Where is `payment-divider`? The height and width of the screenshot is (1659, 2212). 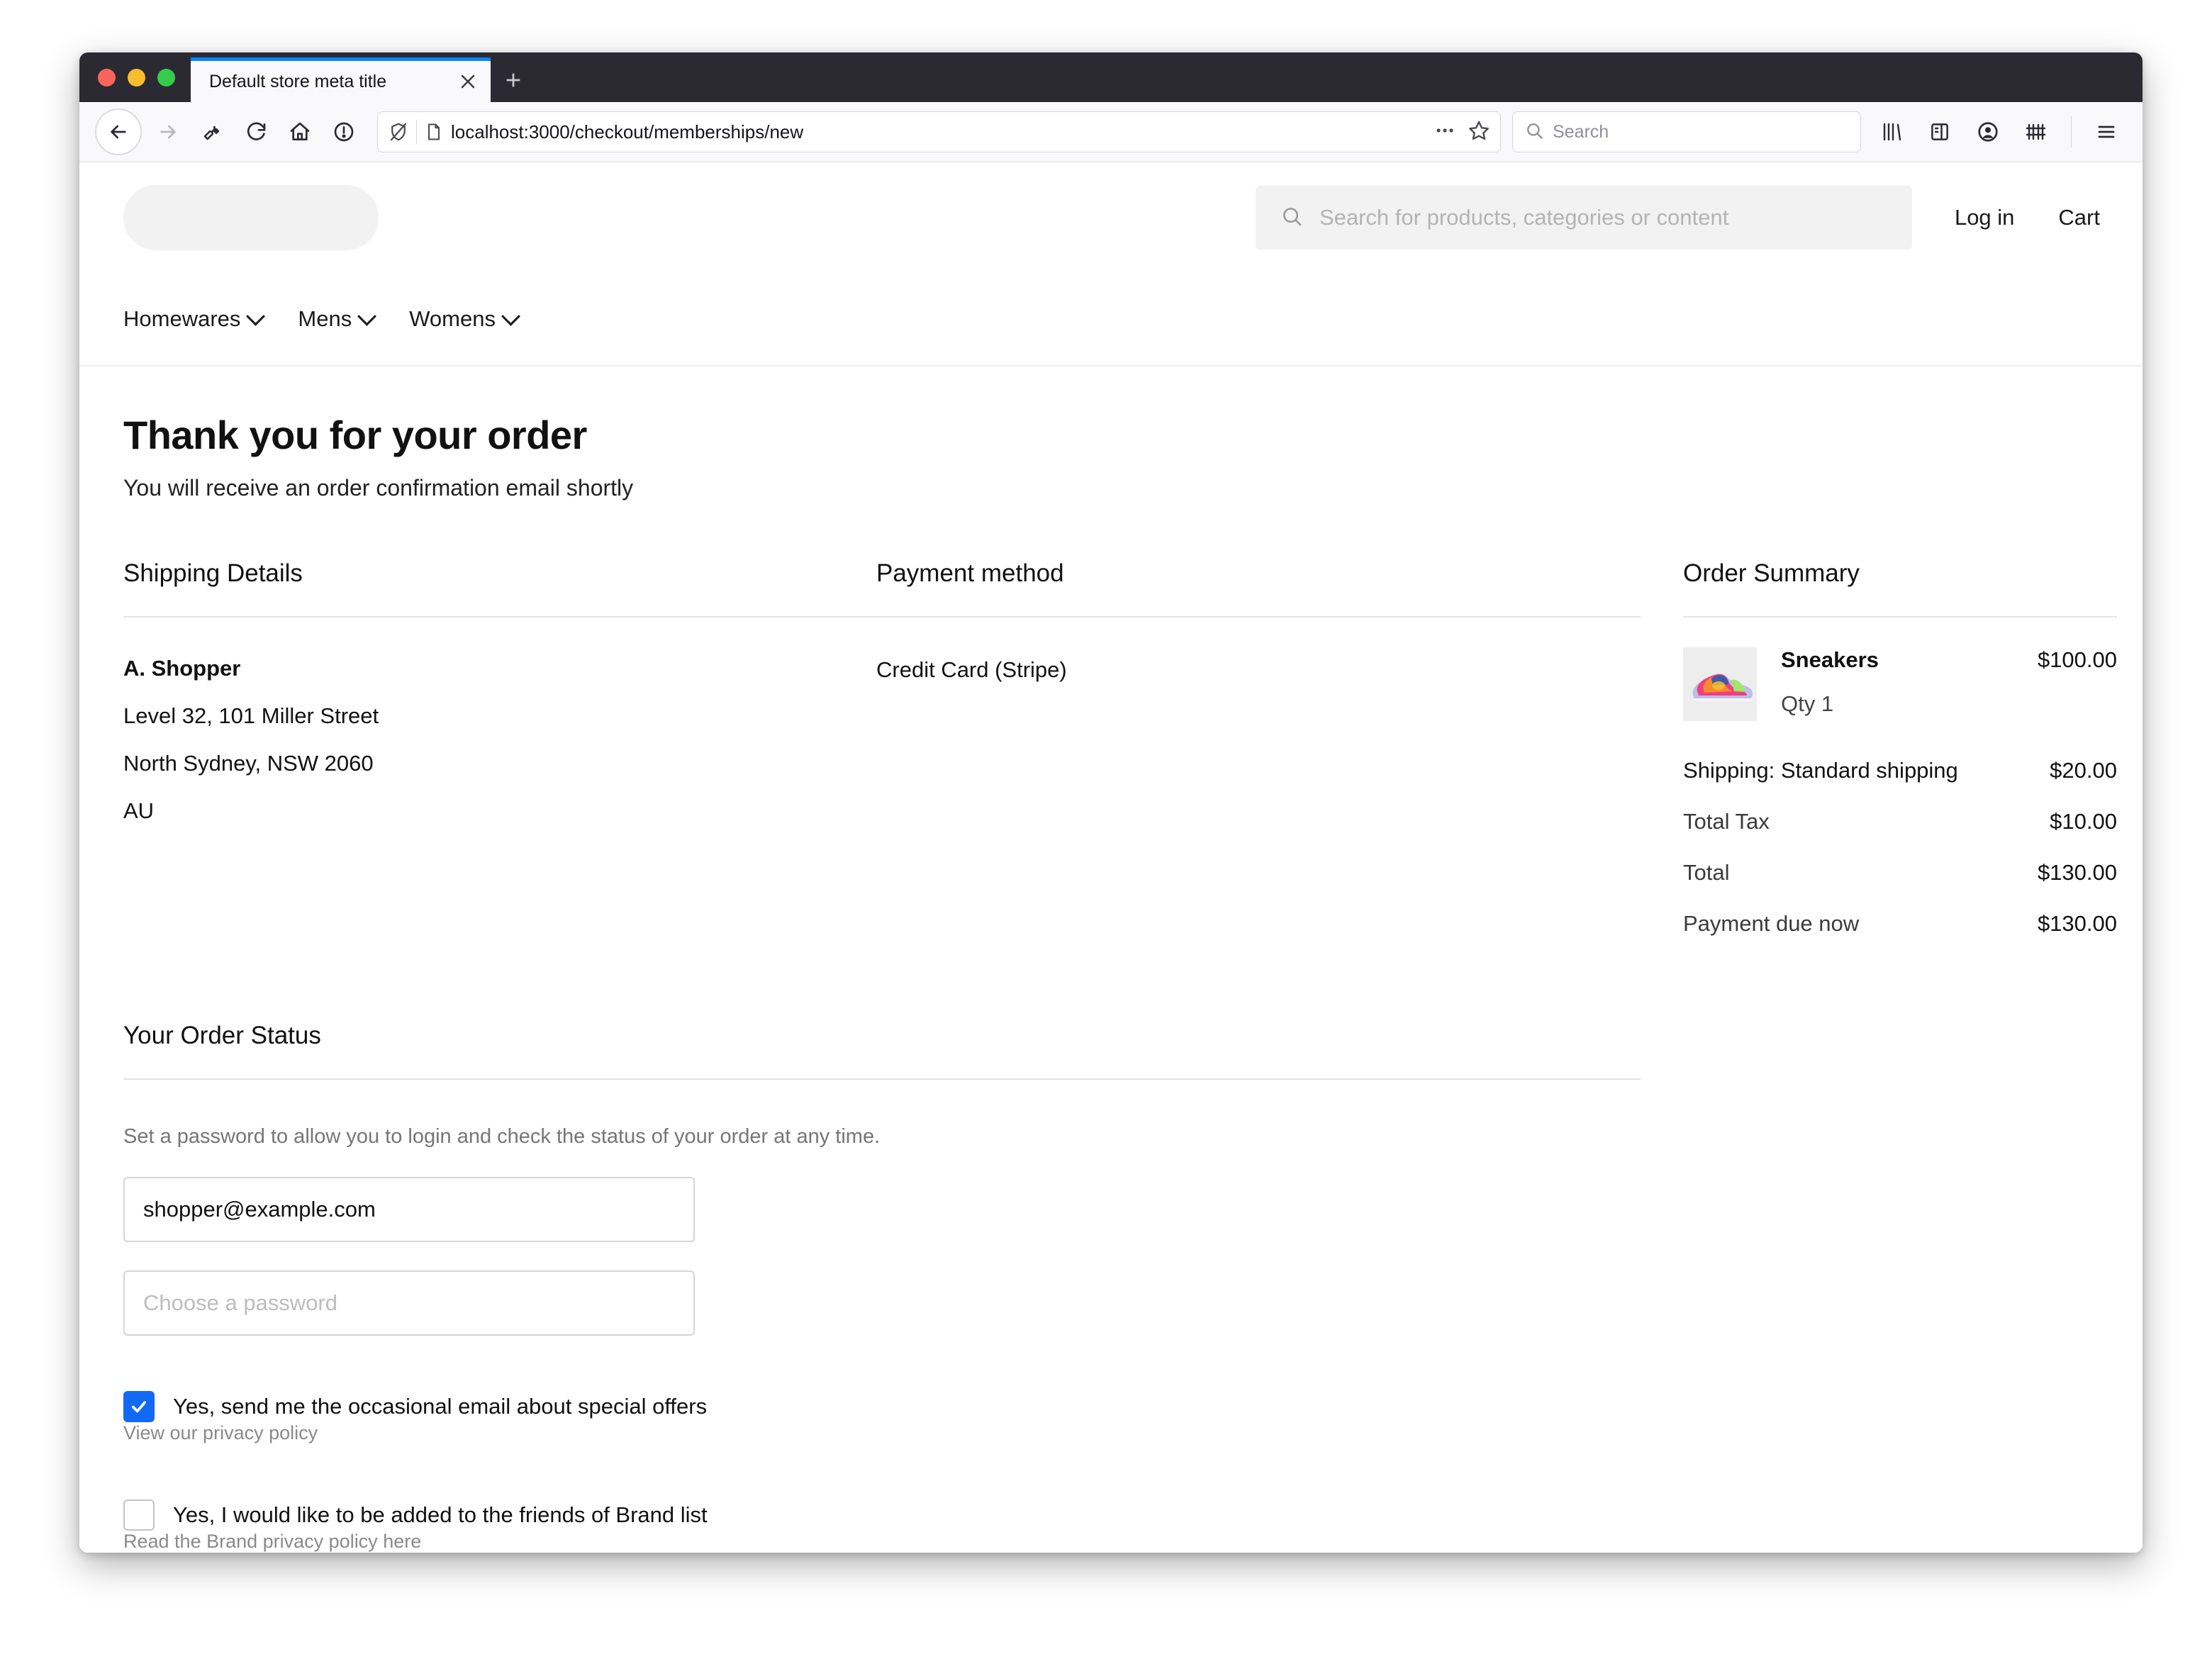 payment-divider is located at coordinates (1258, 617).